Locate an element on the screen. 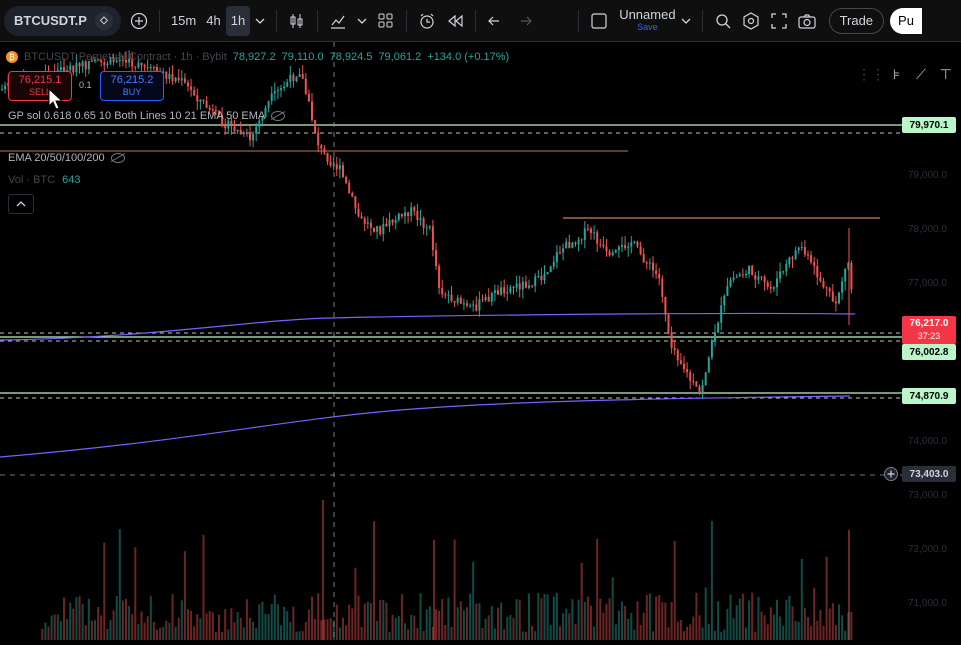 The height and width of the screenshot is (645, 961). measure-tool-icon: ⊤ is located at coordinates (945, 74).